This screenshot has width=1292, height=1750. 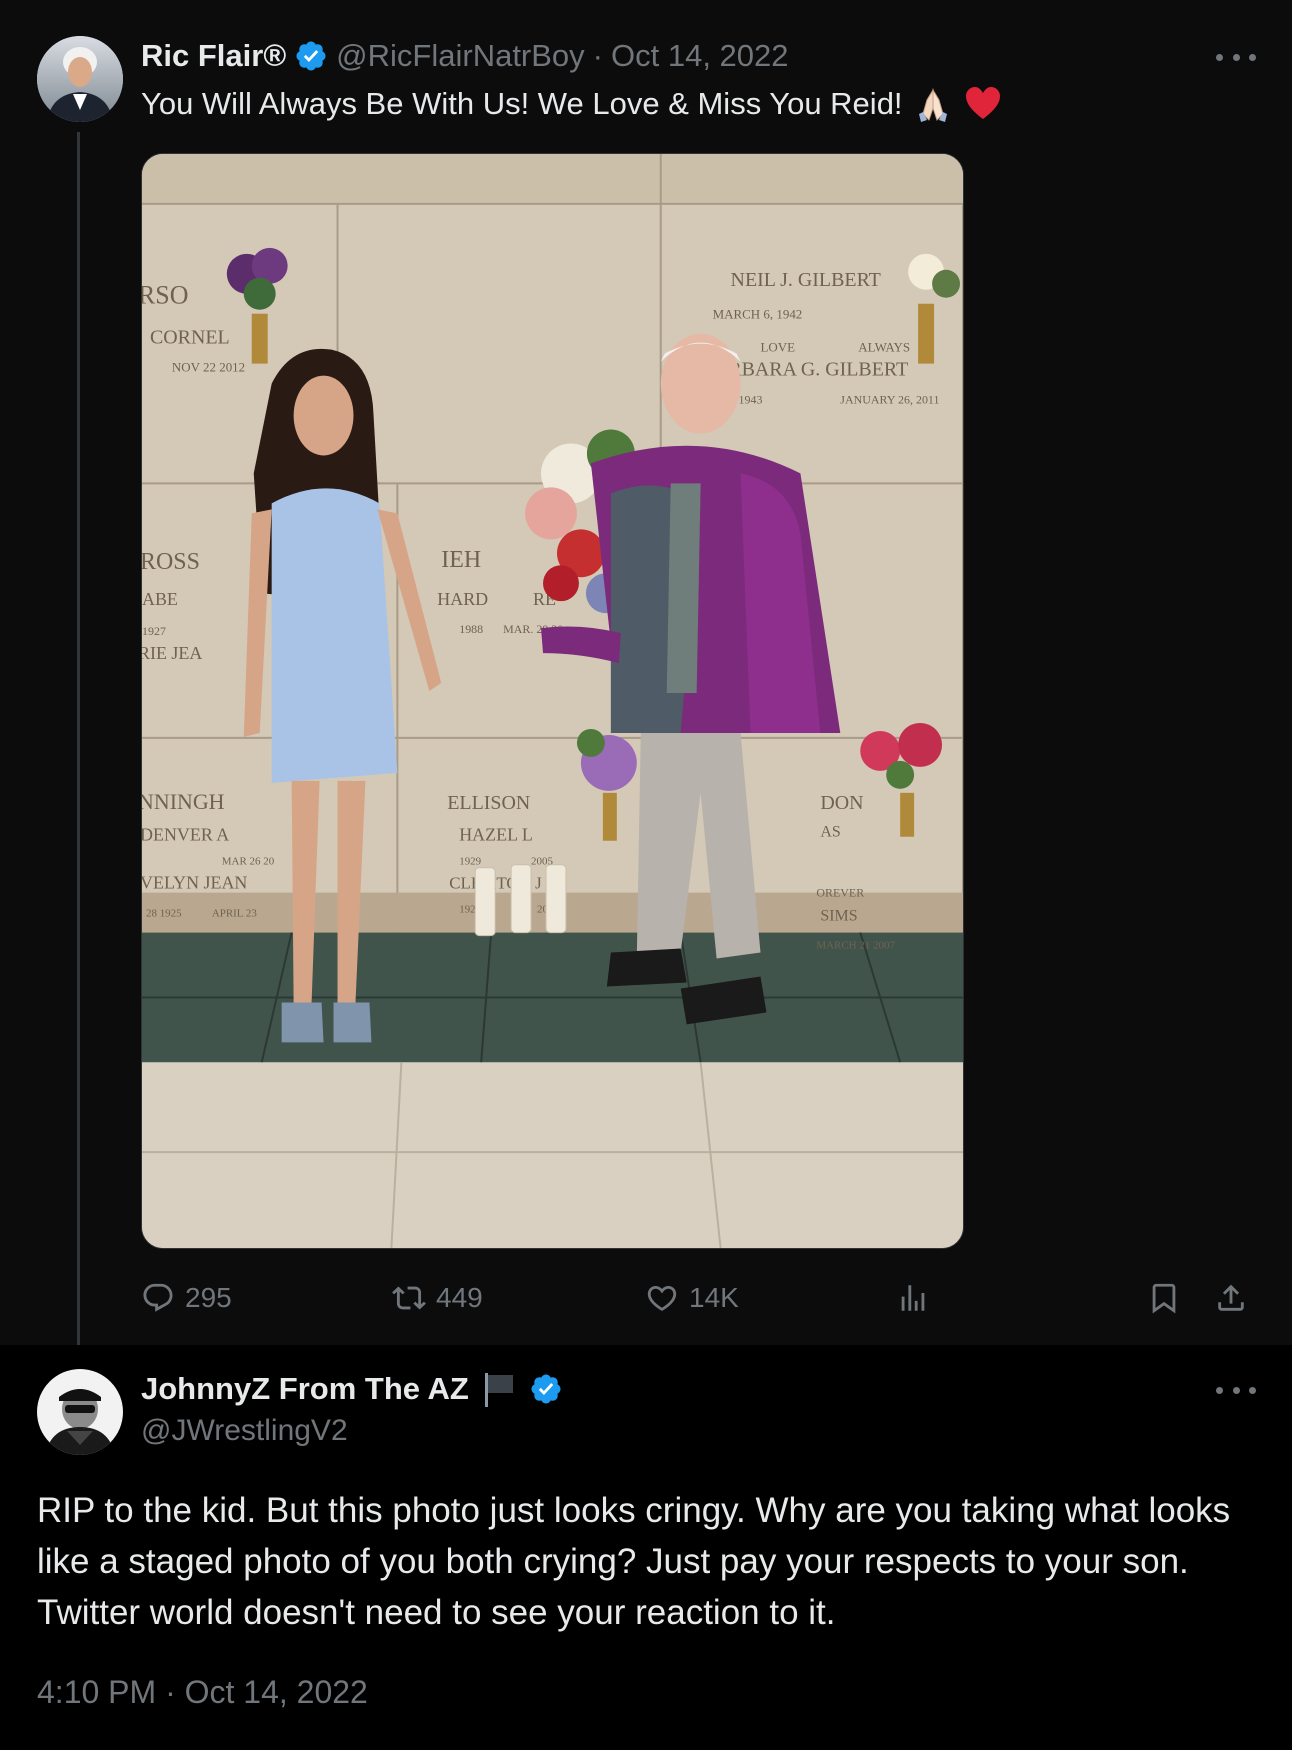 I want to click on plaque-text: VELYN JEAN, so click(x=194, y=883).